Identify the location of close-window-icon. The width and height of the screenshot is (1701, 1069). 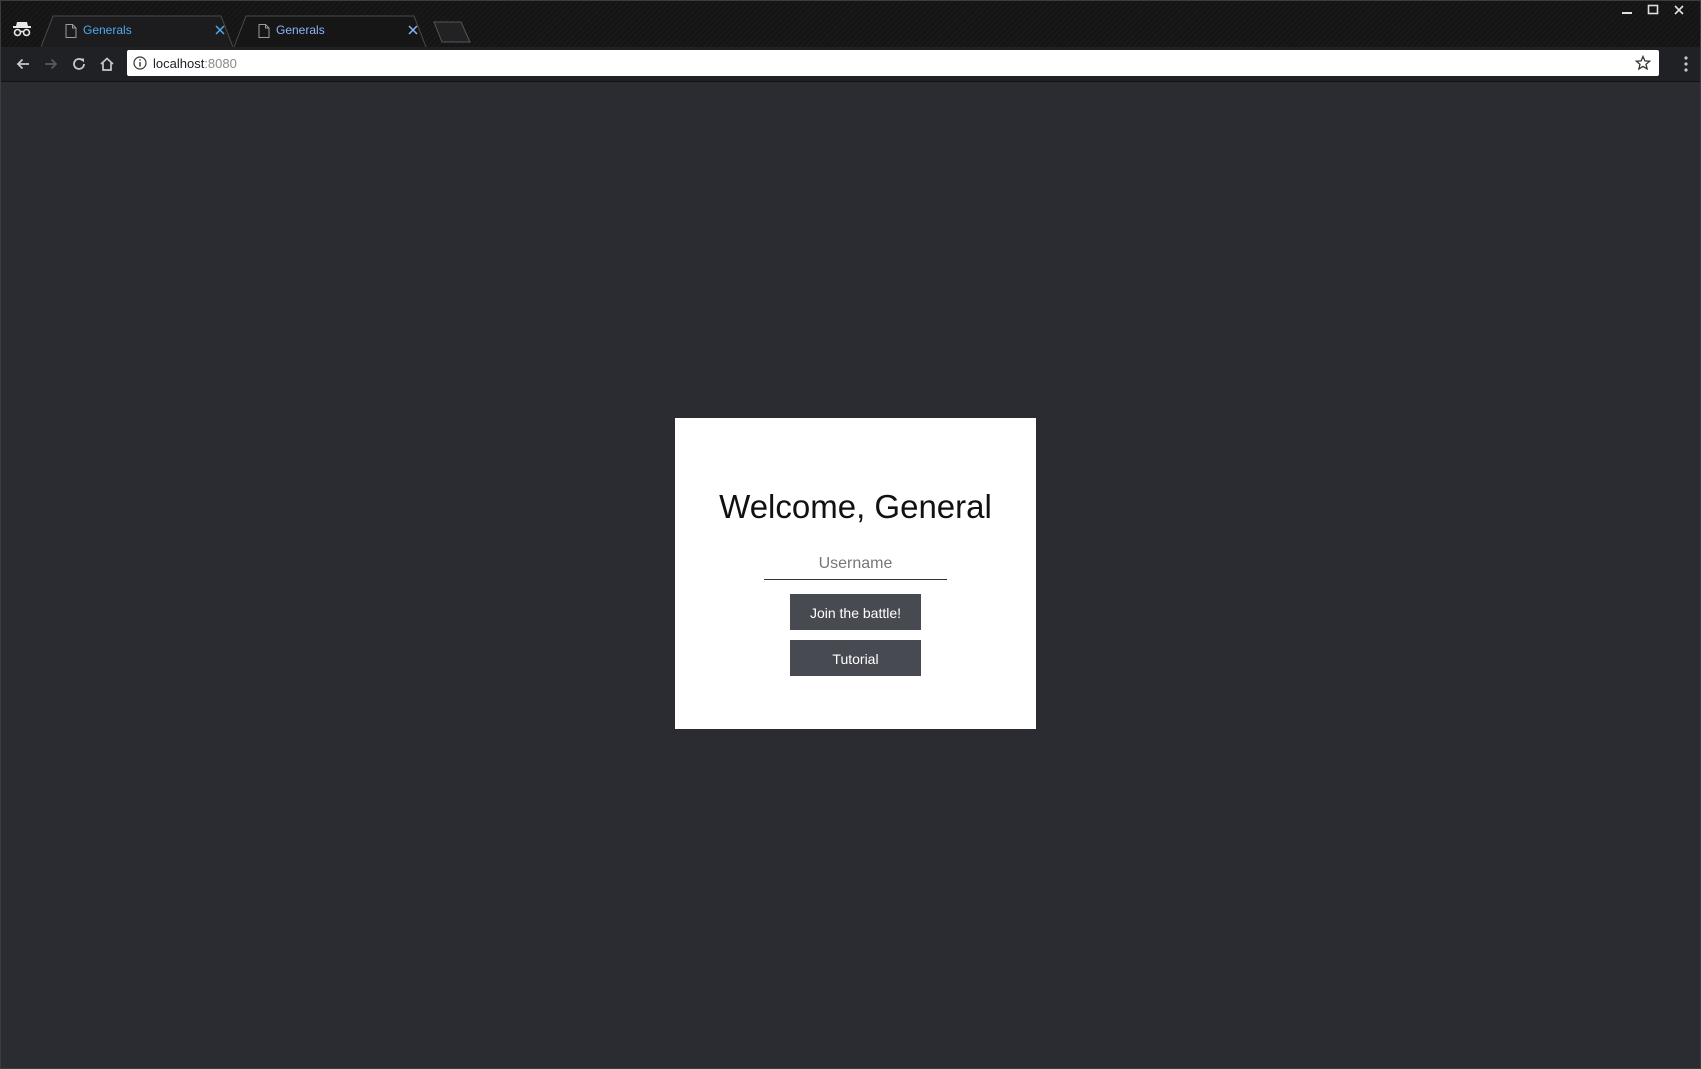
(1679, 10).